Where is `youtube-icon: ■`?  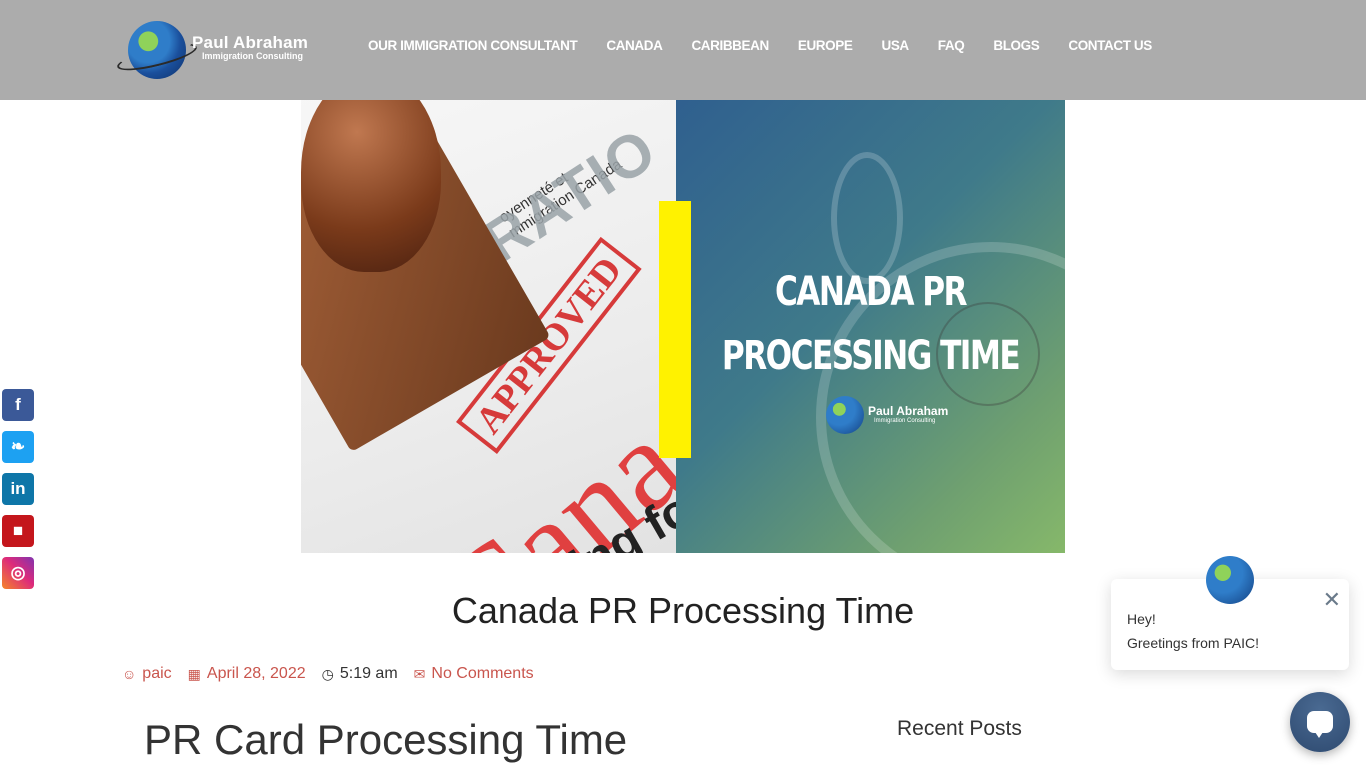
youtube-icon: ■ is located at coordinates (18, 531).